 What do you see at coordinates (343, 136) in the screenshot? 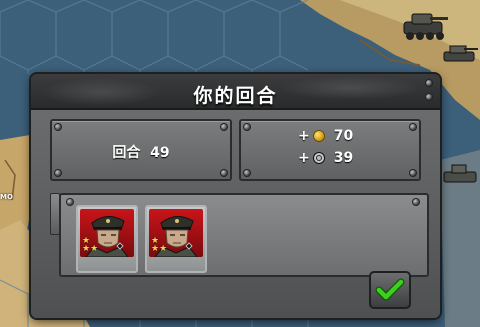
I see `gold-income-value: 70` at bounding box center [343, 136].